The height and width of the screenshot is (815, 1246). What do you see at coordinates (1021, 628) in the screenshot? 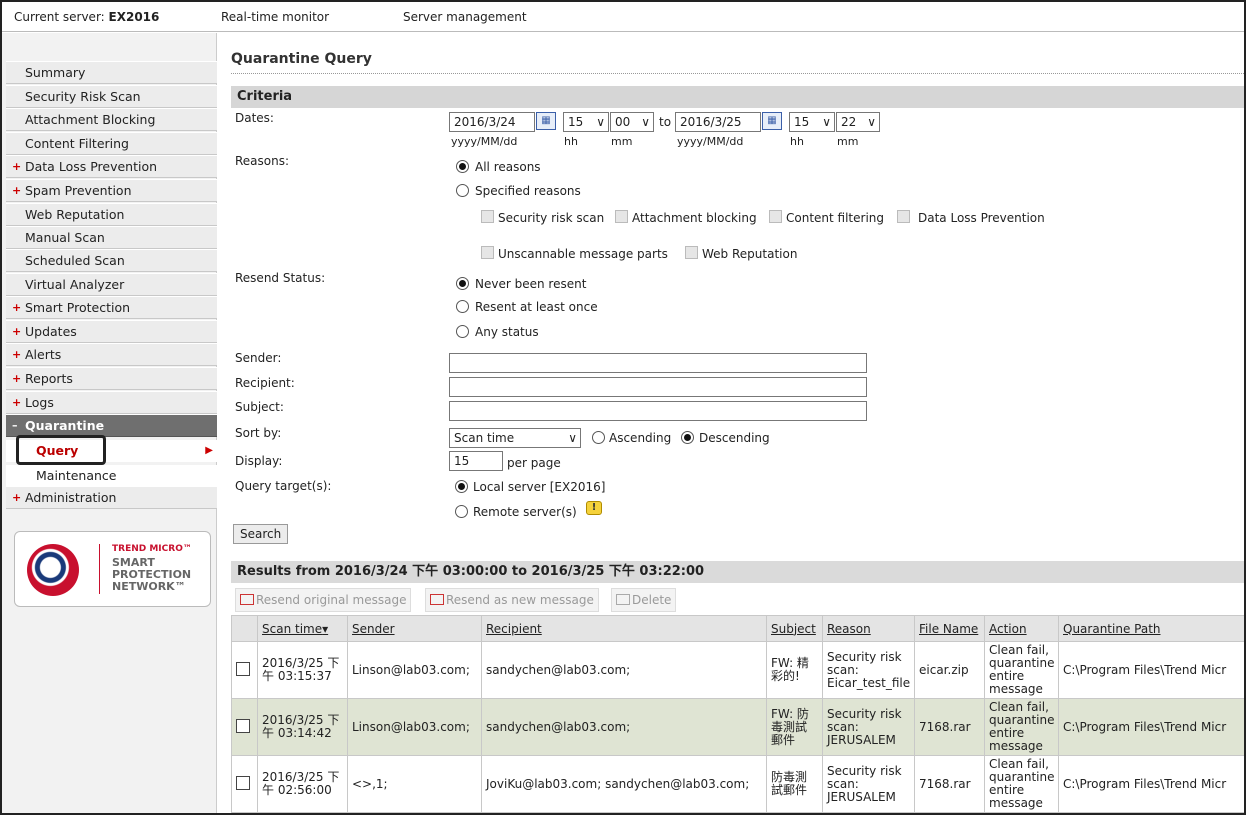
I see `col-action: Action` at bounding box center [1021, 628].